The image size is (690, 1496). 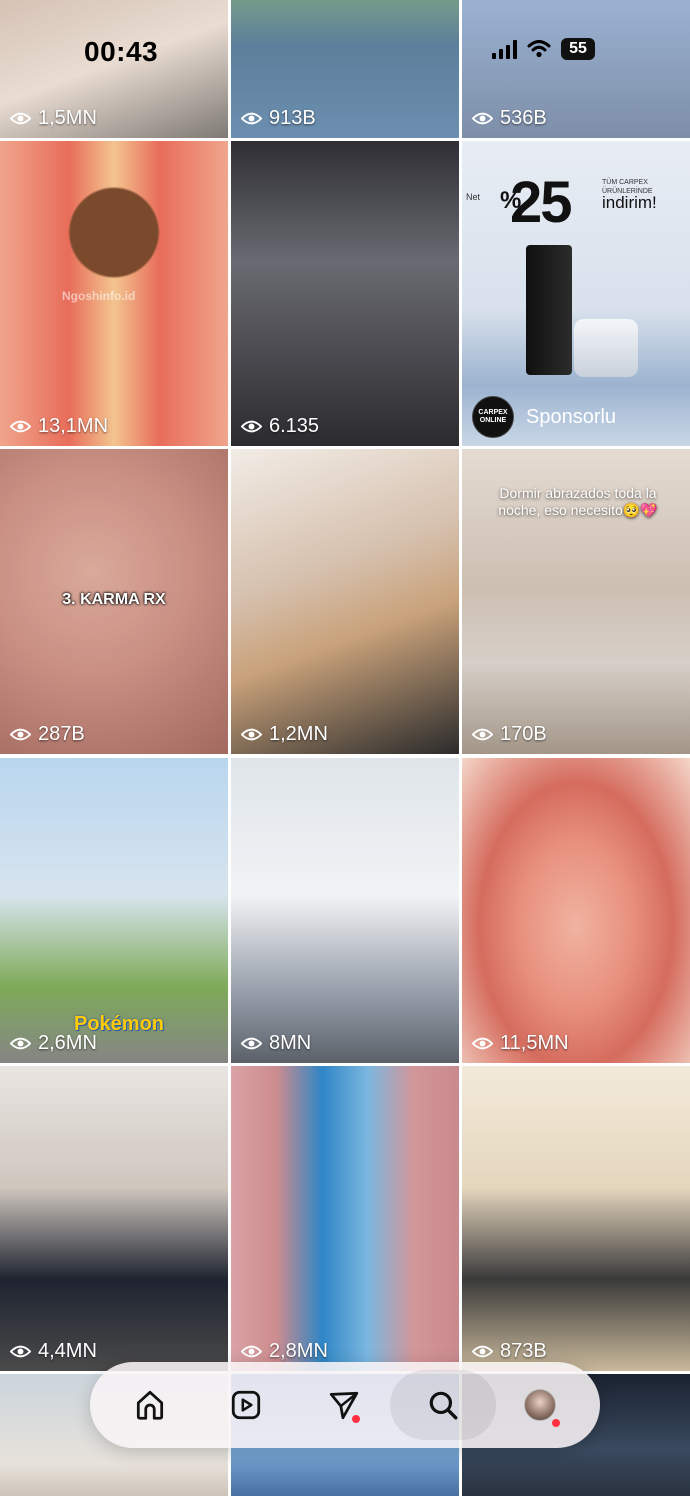 What do you see at coordinates (298, 734) in the screenshot?
I see `view-count-text: 1,2MN` at bounding box center [298, 734].